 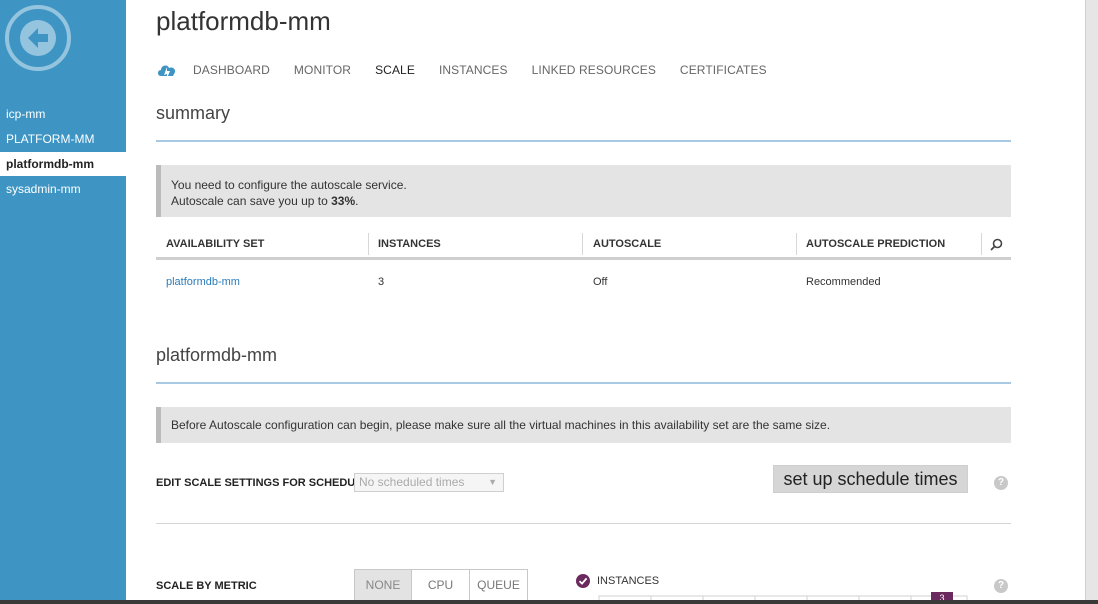 What do you see at coordinates (594, 70) in the screenshot?
I see `tab-linked-resources: LINKED RESOURCES` at bounding box center [594, 70].